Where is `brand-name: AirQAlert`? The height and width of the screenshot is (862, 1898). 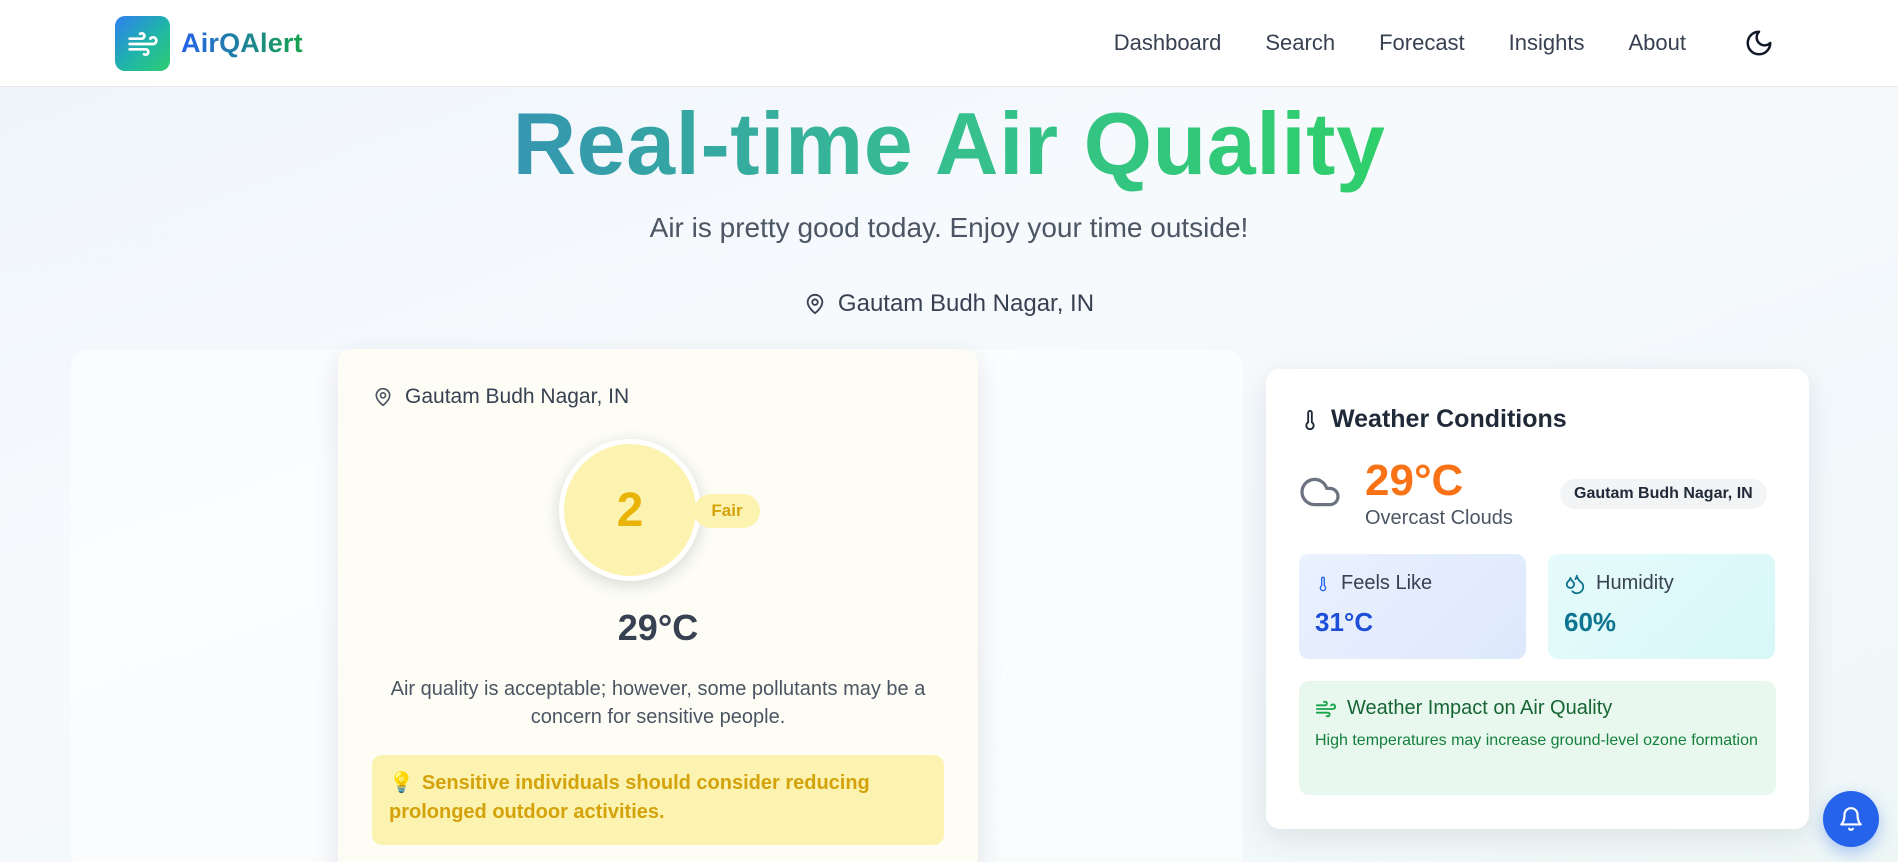
brand-name: AirQAlert is located at coordinates (242, 43).